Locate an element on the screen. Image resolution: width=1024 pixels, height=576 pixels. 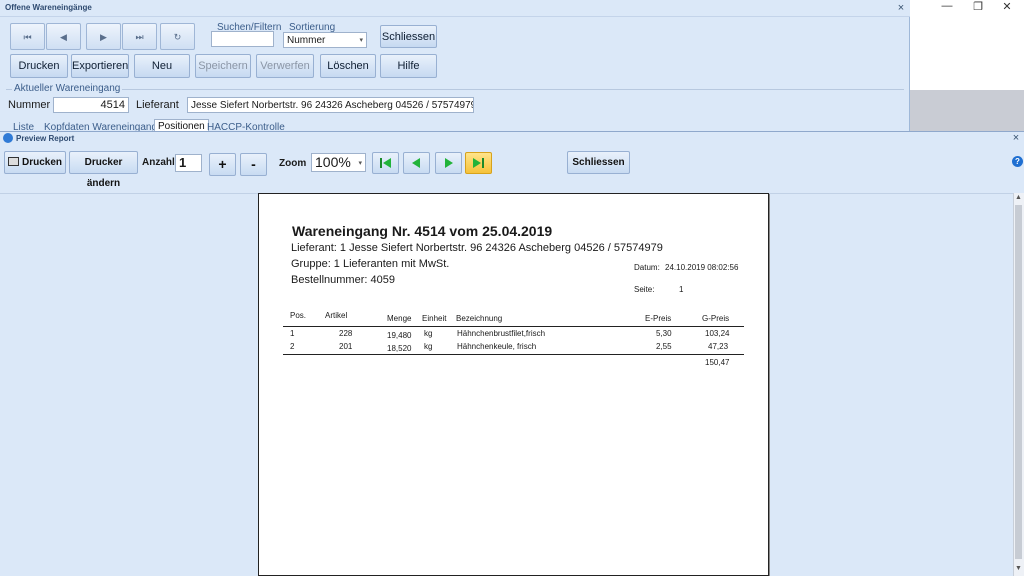
zoom-value: 100% is located at coordinates (333, 162).